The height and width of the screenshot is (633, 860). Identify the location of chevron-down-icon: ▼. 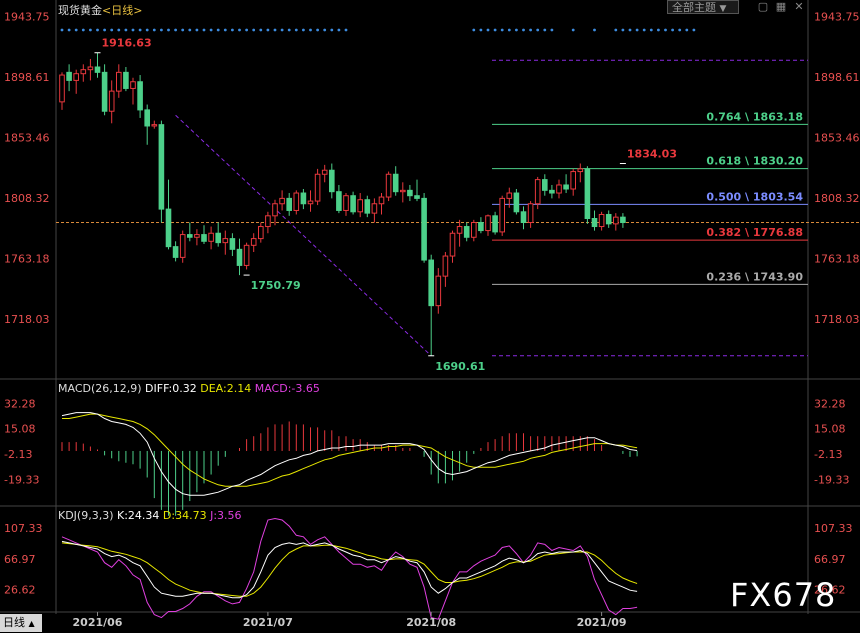
(723, 9).